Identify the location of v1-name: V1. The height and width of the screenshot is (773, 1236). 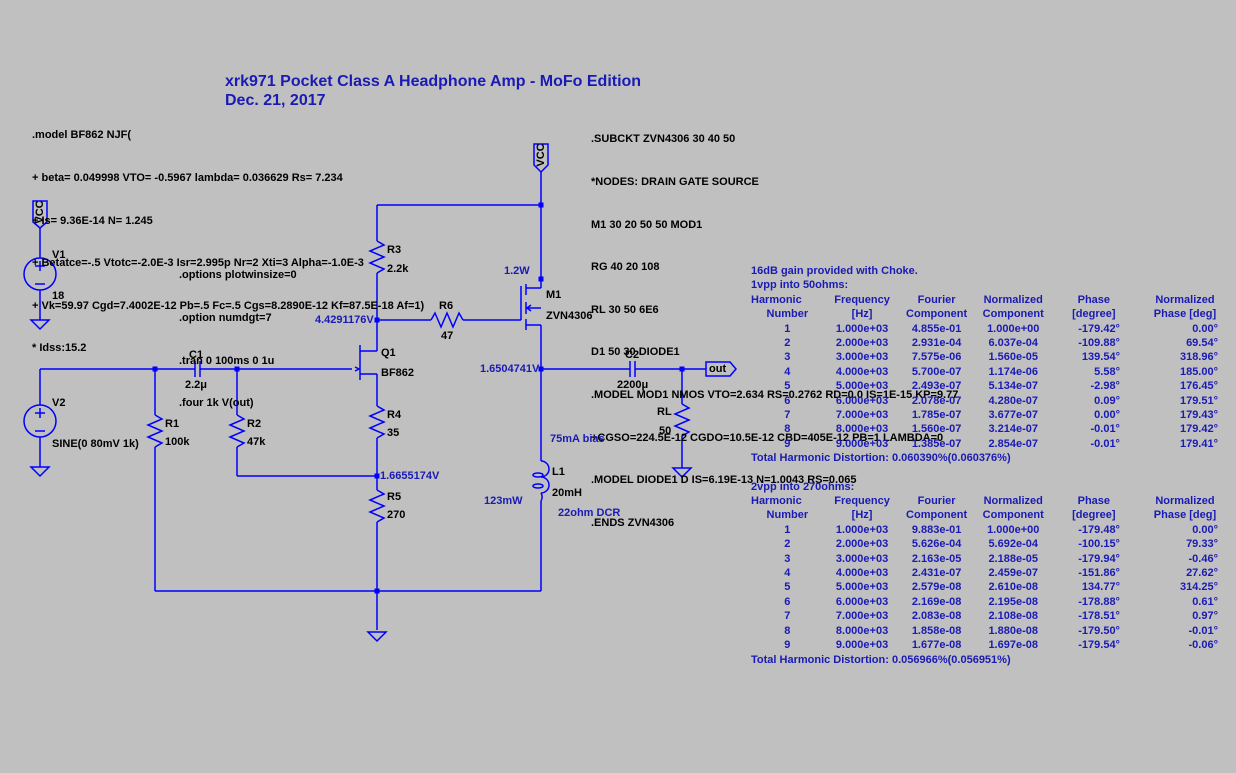
(58, 255).